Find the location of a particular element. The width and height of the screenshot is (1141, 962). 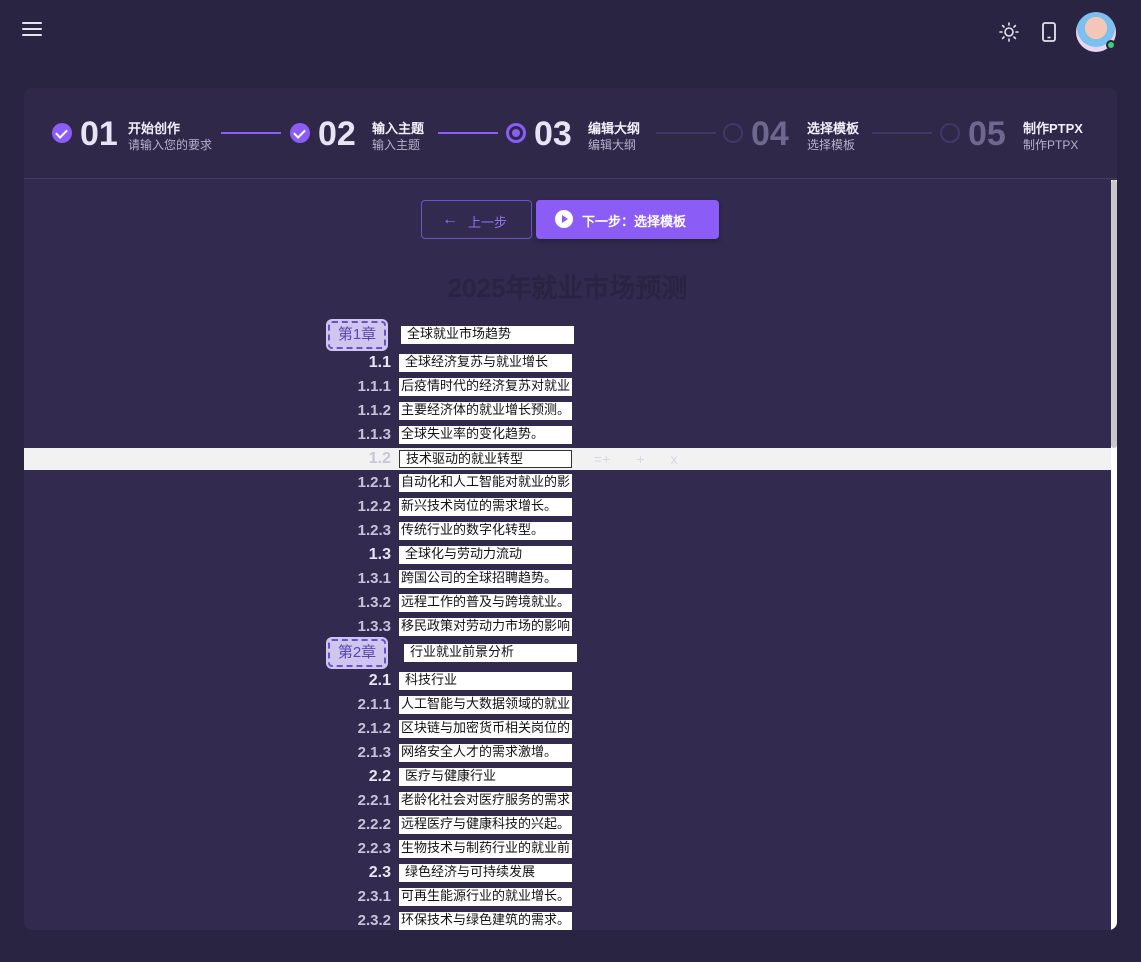

outline-text-input: 生物技术与制药行业的就业前 is located at coordinates (485, 849).